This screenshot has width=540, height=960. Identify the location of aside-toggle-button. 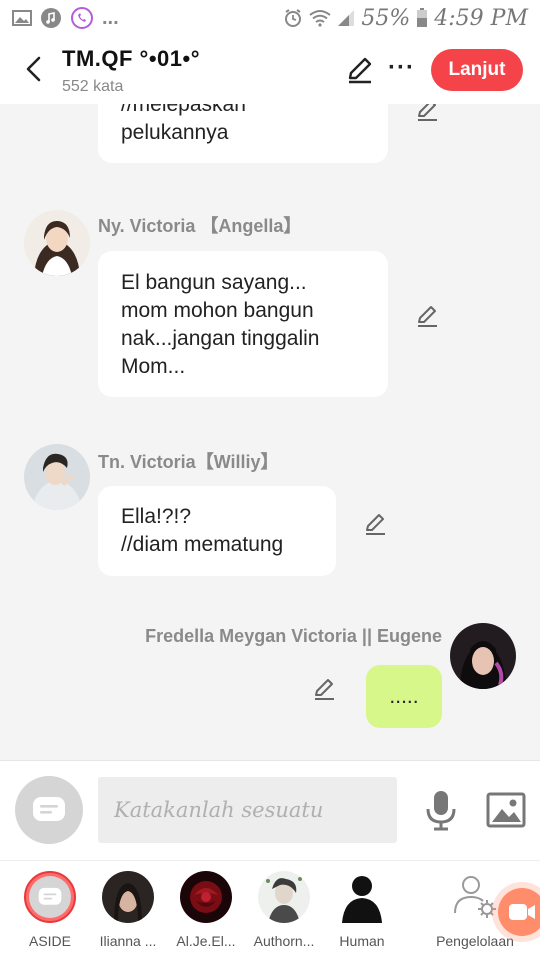
(49, 810).